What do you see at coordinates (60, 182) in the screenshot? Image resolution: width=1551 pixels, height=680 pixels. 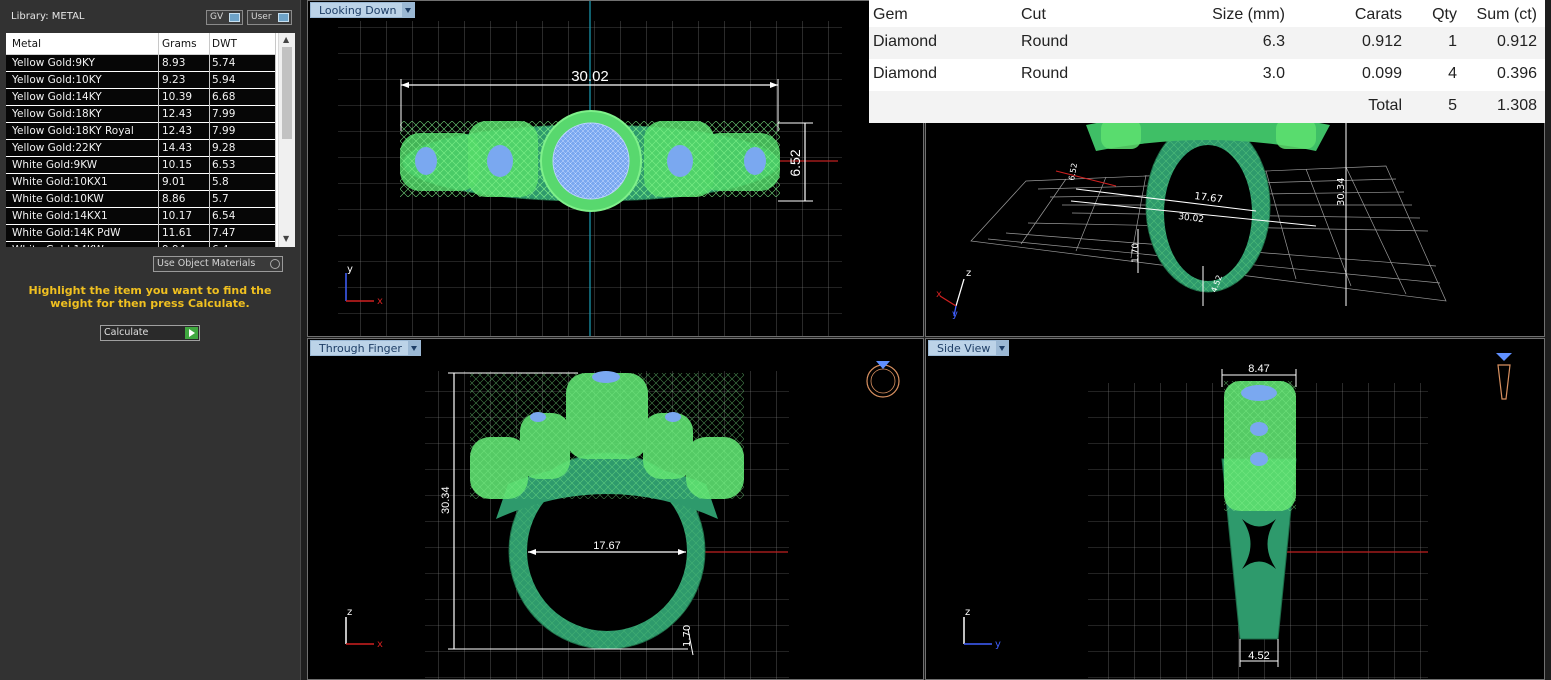 I see `metal-name-cell: White Gold:10KX1` at bounding box center [60, 182].